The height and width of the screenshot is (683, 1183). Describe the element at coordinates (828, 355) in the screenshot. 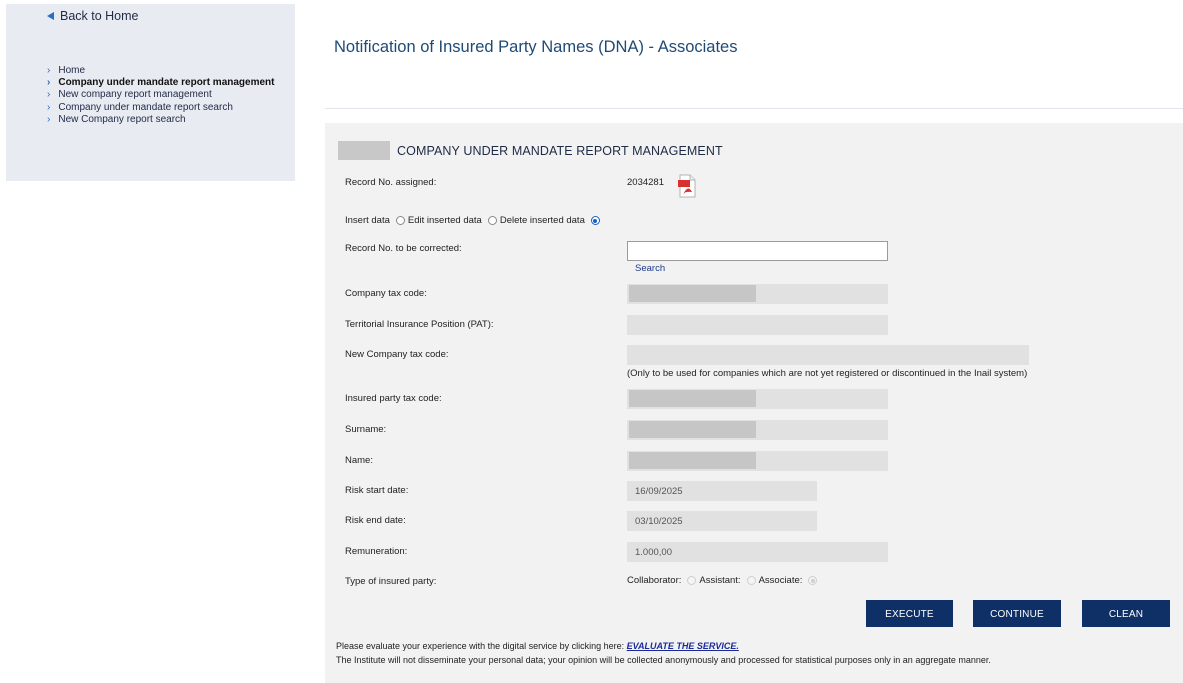

I see `new-company-tax-code-field` at that location.